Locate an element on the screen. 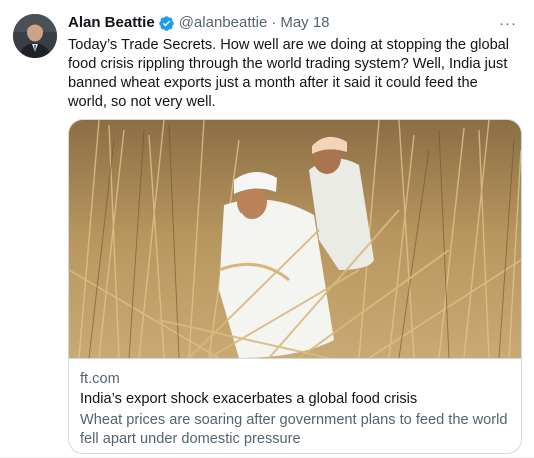 The height and width of the screenshot is (458, 534). tweet-header: Alan Beattie @alanbeattie · May 18 is located at coordinates (295, 23).